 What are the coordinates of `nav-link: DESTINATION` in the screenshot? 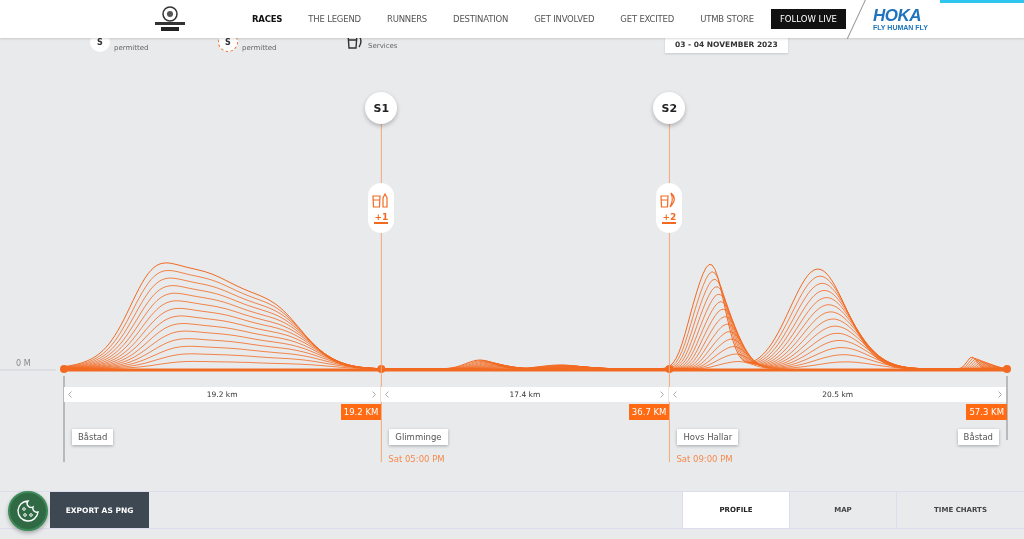 It's located at (481, 19).